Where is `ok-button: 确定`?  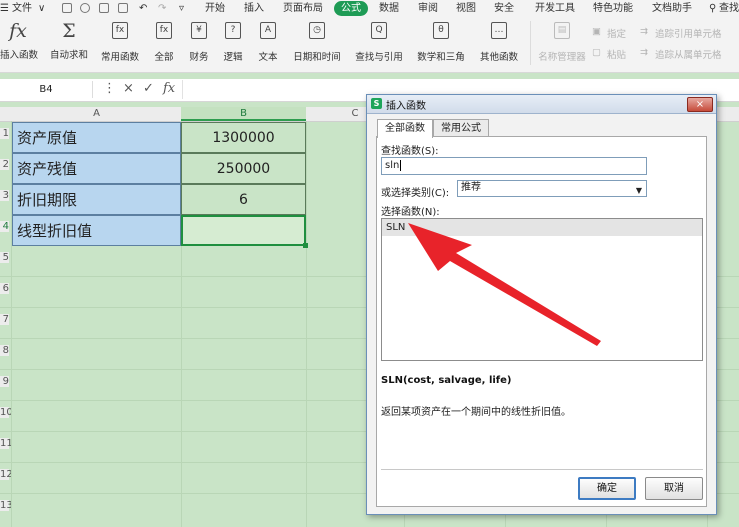
ok-button: 确定 is located at coordinates (607, 488).